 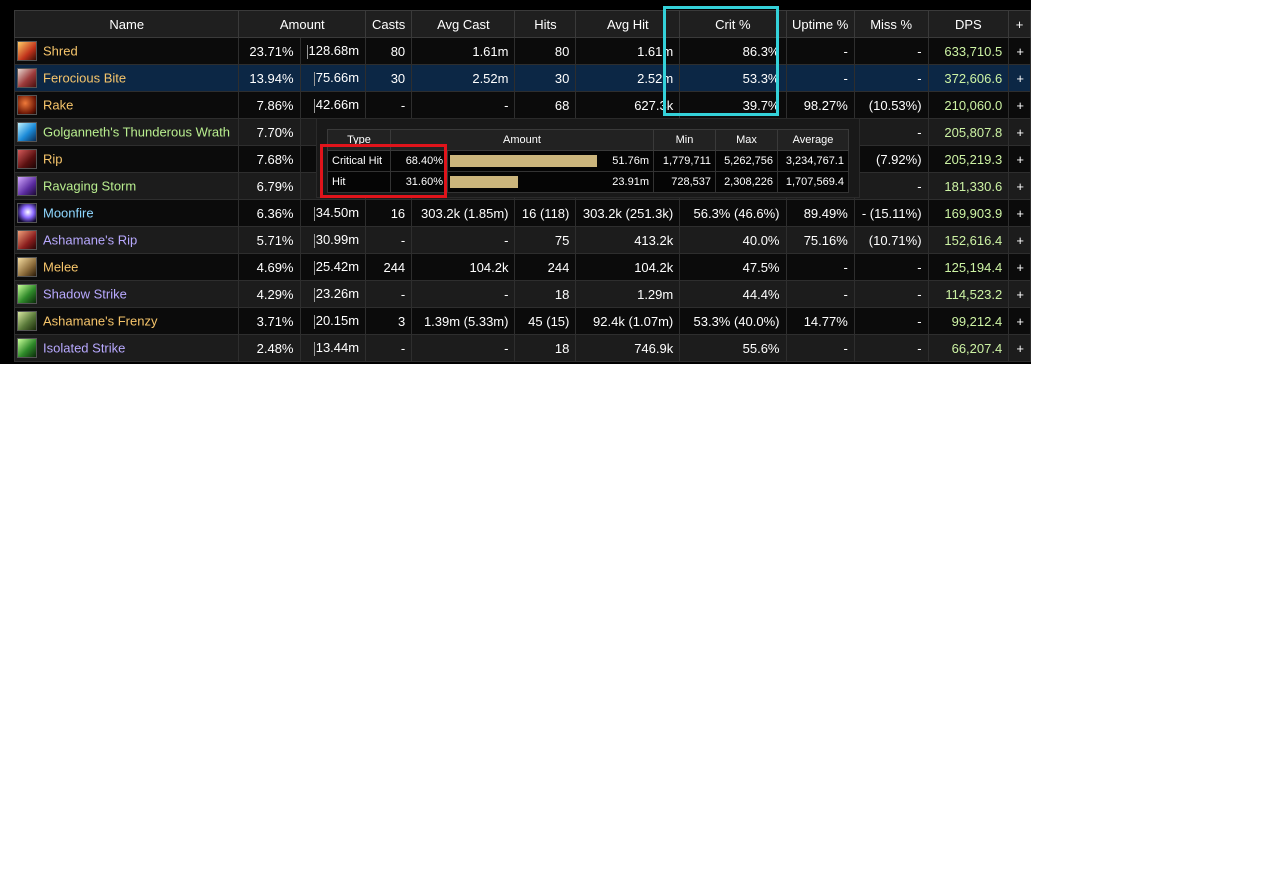 What do you see at coordinates (68, 213) in the screenshot?
I see `spell-name: Moonfire` at bounding box center [68, 213].